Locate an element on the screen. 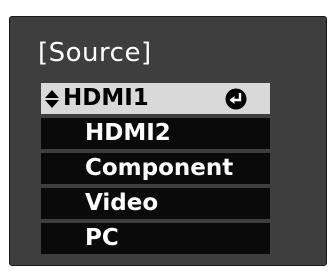 The height and width of the screenshot is (272, 336). source-item-video: Video is located at coordinates (155, 203).